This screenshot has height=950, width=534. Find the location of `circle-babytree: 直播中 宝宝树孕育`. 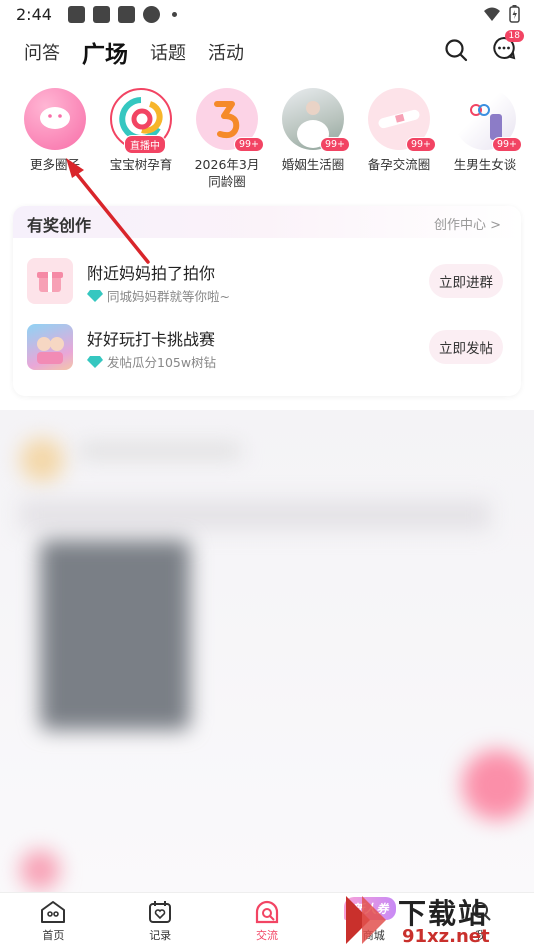

circle-babytree: 直播中 宝宝树孕育 is located at coordinates (141, 139).